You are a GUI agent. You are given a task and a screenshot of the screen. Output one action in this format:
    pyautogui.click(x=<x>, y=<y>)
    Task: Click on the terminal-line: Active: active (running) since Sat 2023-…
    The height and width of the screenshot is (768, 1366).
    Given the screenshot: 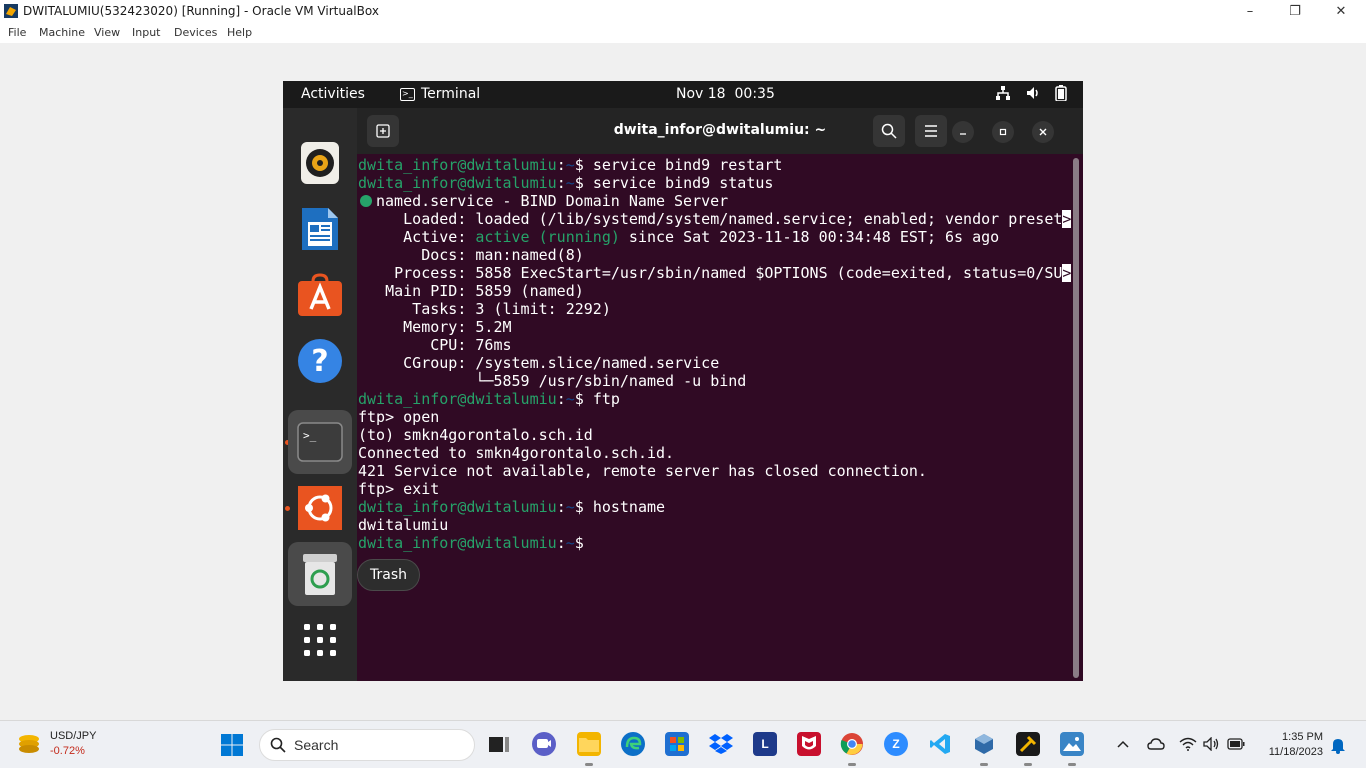 What is the action you would take?
    pyautogui.click(x=679, y=237)
    